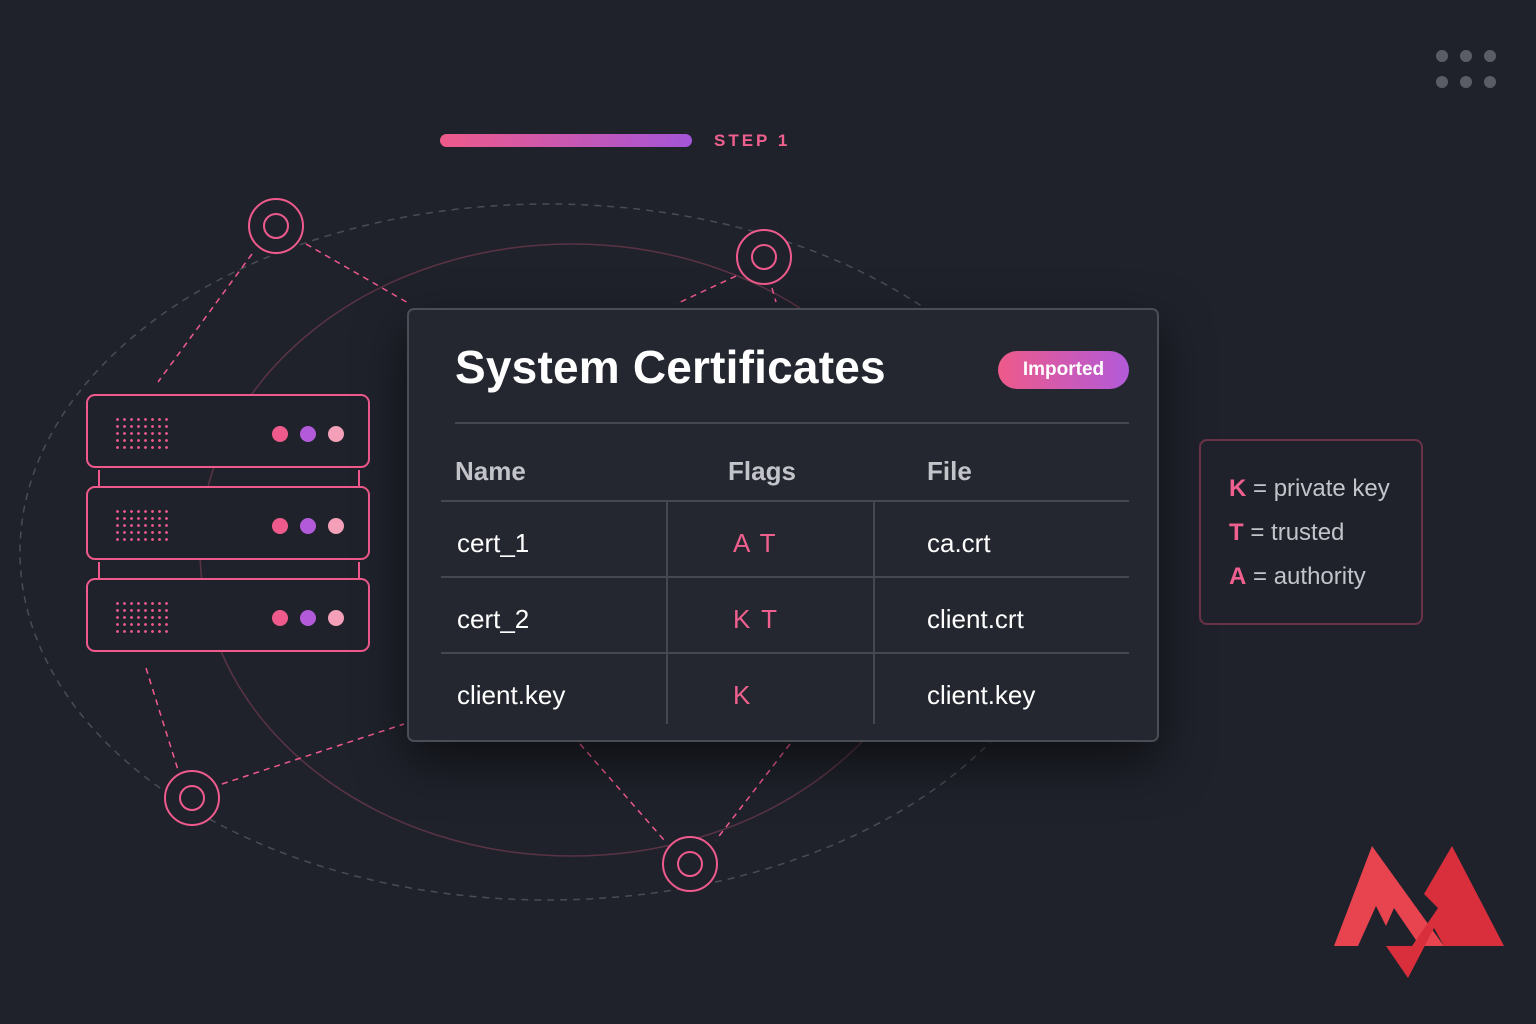 The width and height of the screenshot is (1536, 1024). I want to click on cell-name: cert_2, so click(493, 619).